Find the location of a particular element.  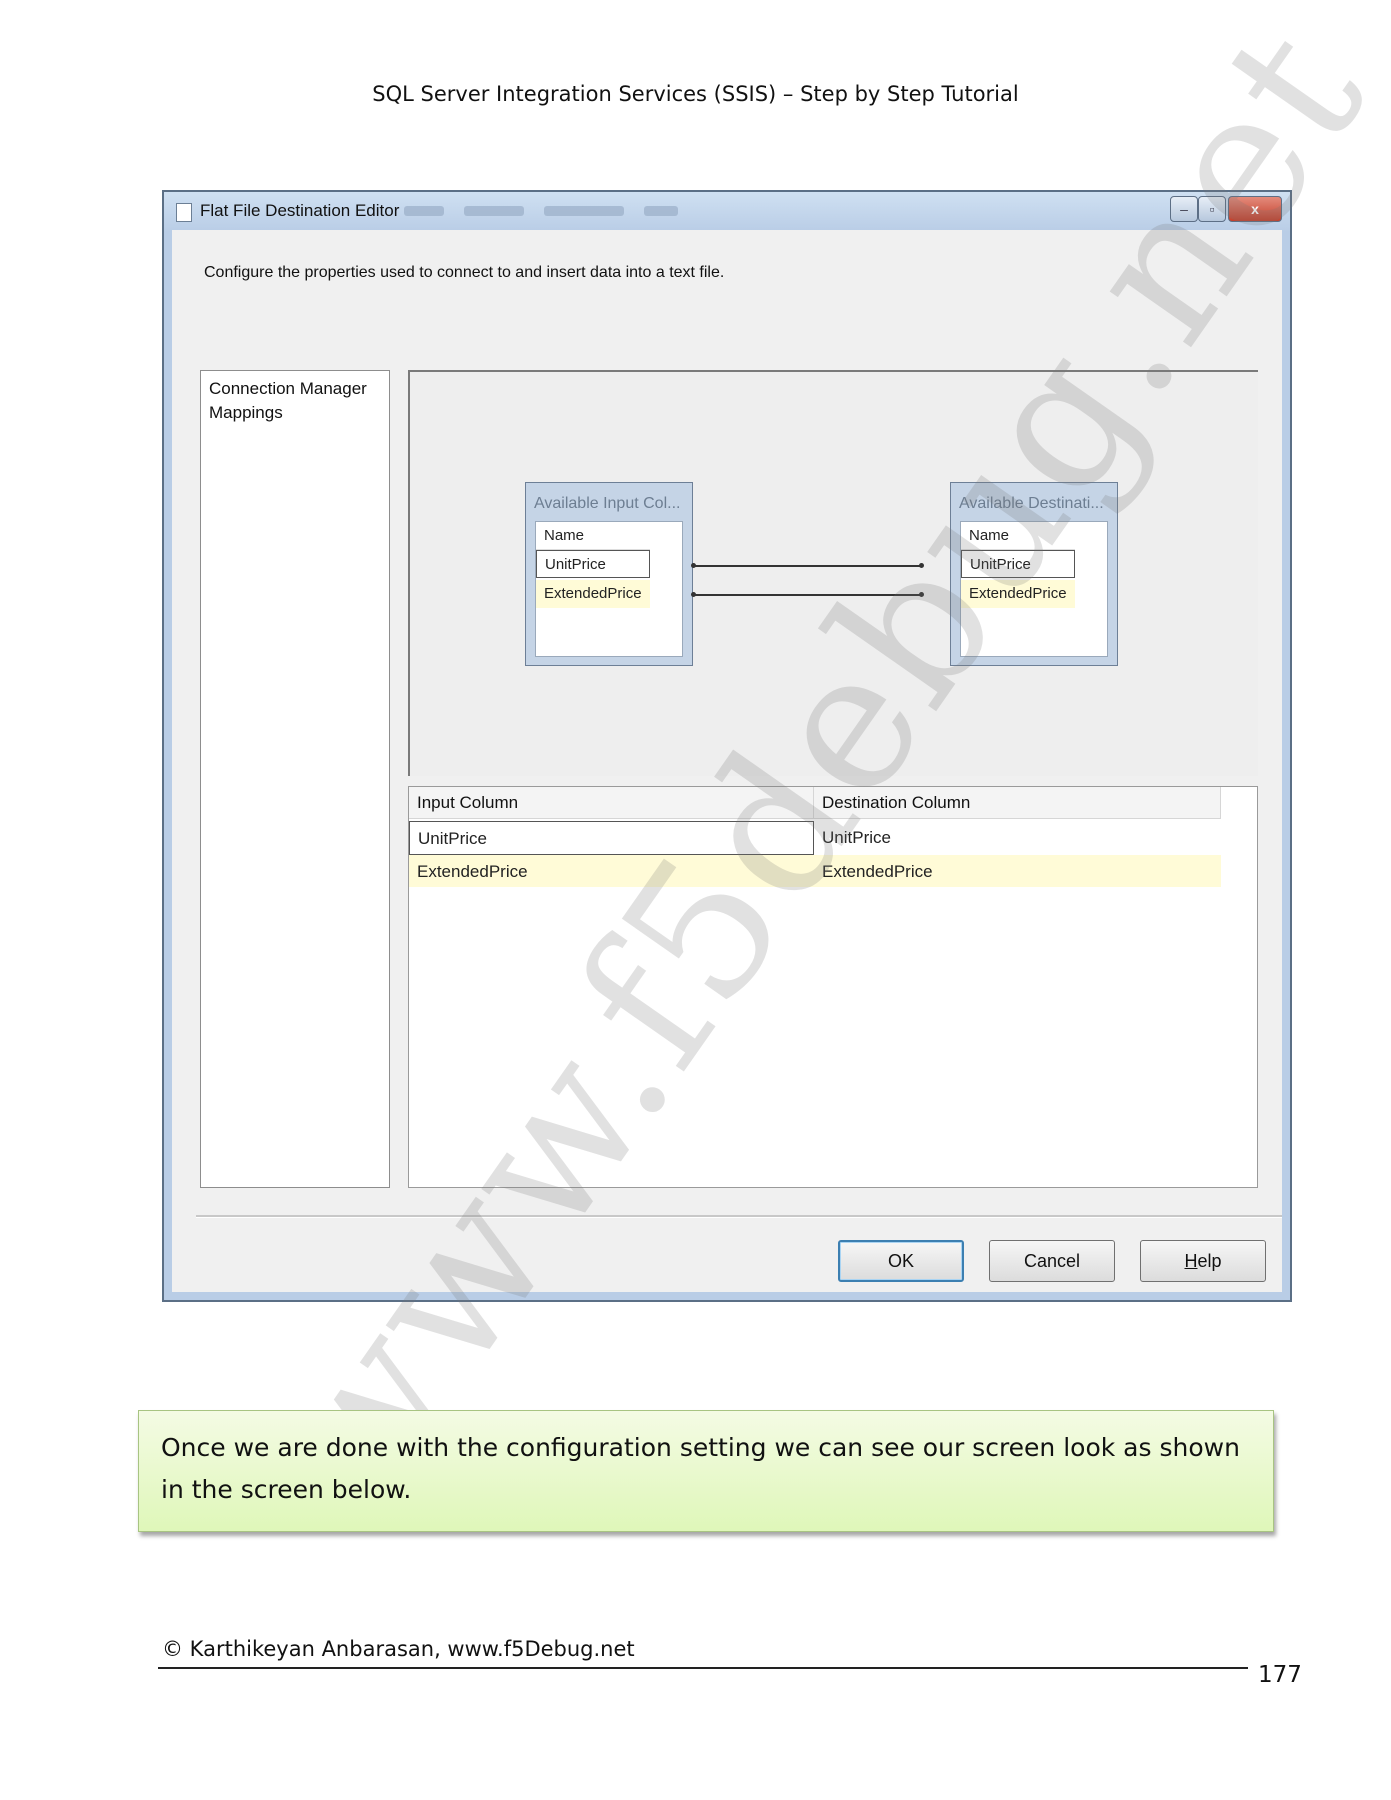

grid-cell-input-extendedprice: ExtendedPrice is located at coordinates (611, 872).